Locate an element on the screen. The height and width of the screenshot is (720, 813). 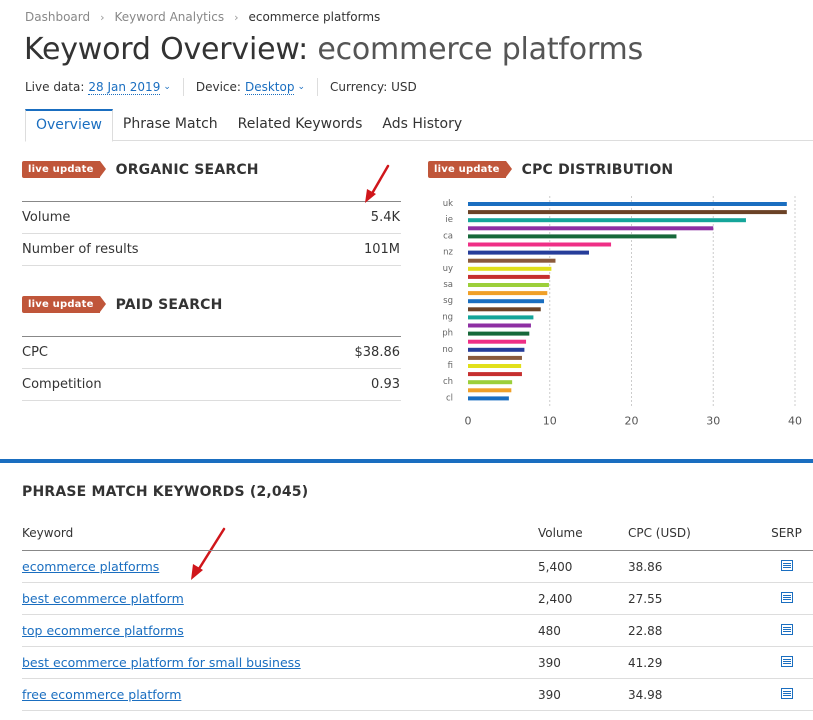
device-label: Device: is located at coordinates (218, 87).